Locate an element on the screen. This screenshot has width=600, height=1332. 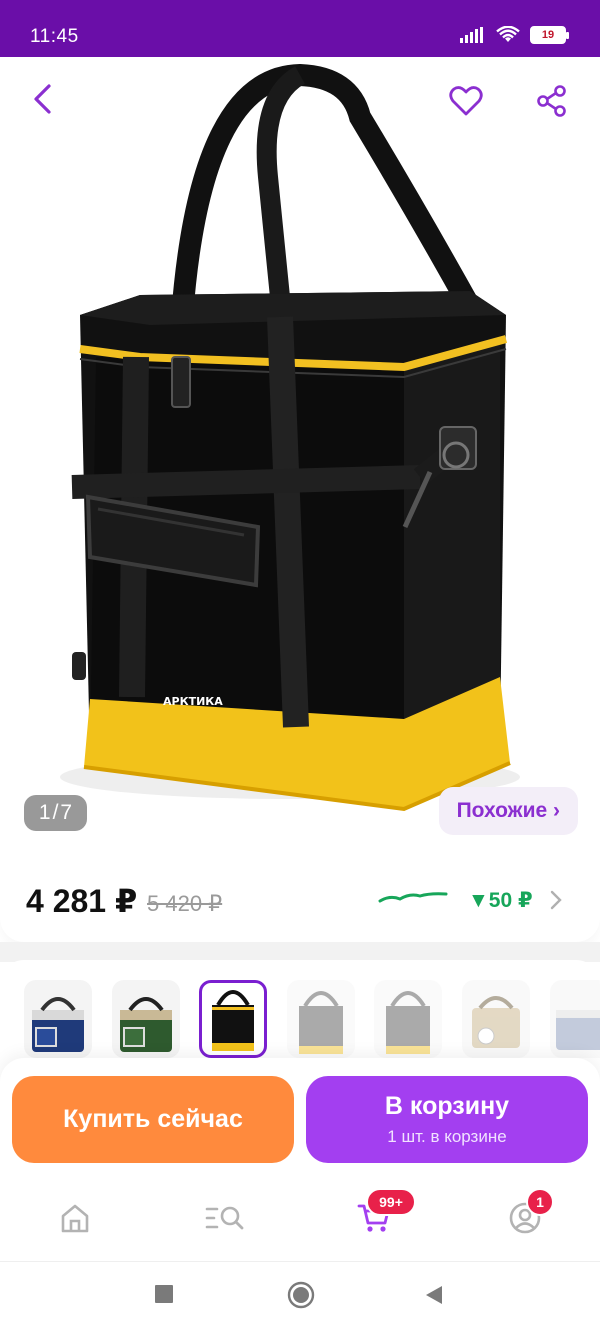
price-drop: ▼50 ₽ is located at coordinates (500, 900).